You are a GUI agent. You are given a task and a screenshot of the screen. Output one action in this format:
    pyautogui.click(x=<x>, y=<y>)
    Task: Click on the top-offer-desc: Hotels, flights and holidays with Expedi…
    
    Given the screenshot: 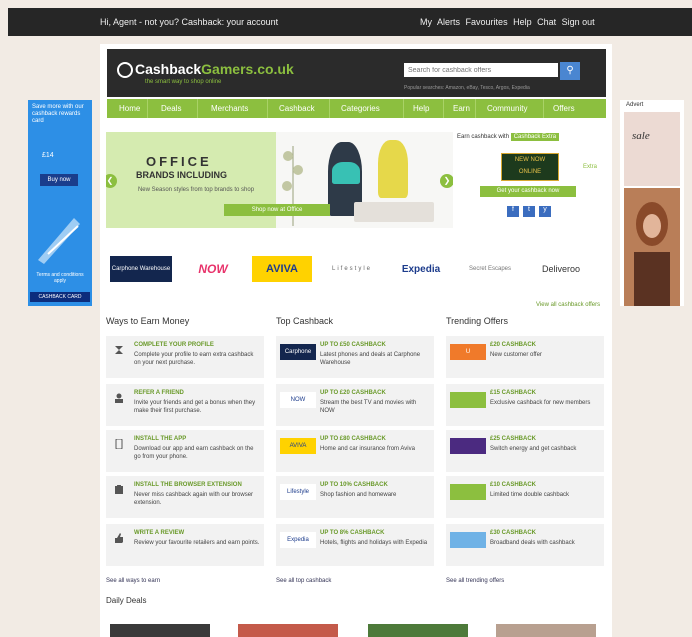 What is the action you would take?
    pyautogui.click(x=374, y=543)
    